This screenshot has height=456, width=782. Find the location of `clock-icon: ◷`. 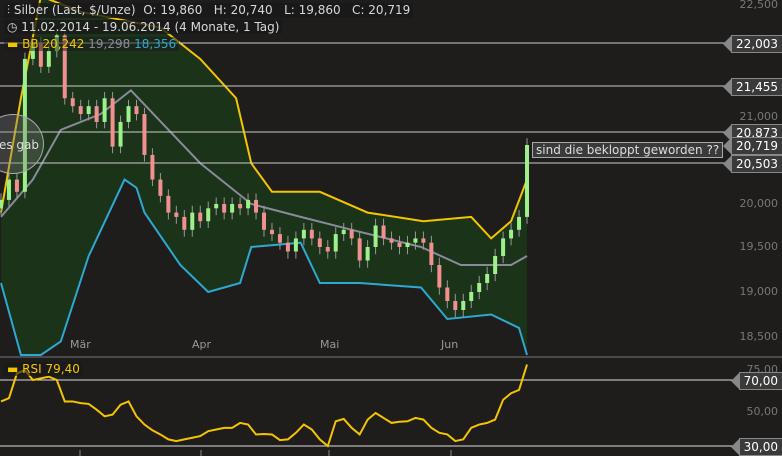

clock-icon: ◷ is located at coordinates (14, 27).